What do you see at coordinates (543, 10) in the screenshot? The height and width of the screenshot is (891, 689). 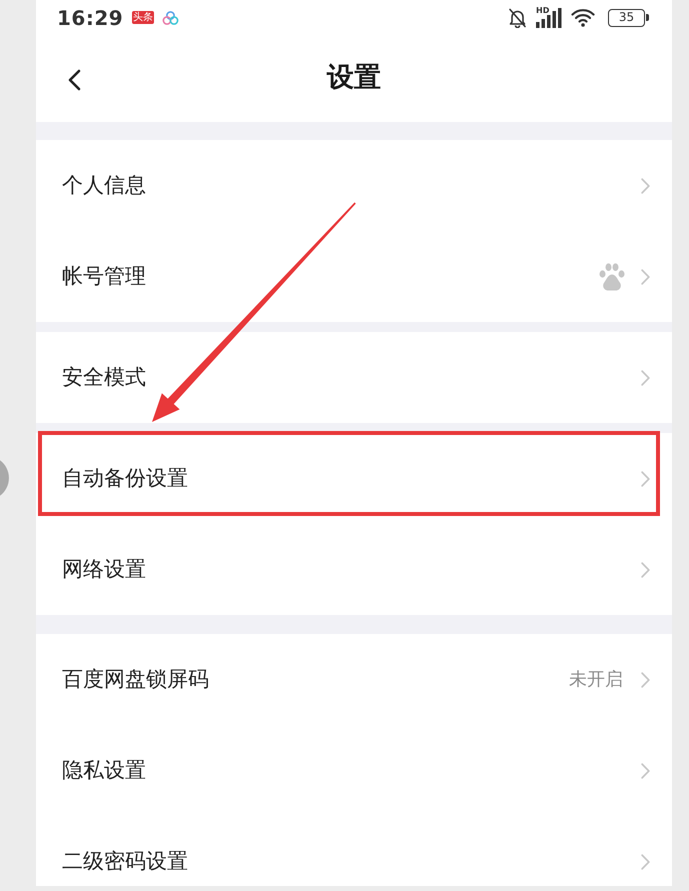 I see `network-type-label: HD` at bounding box center [543, 10].